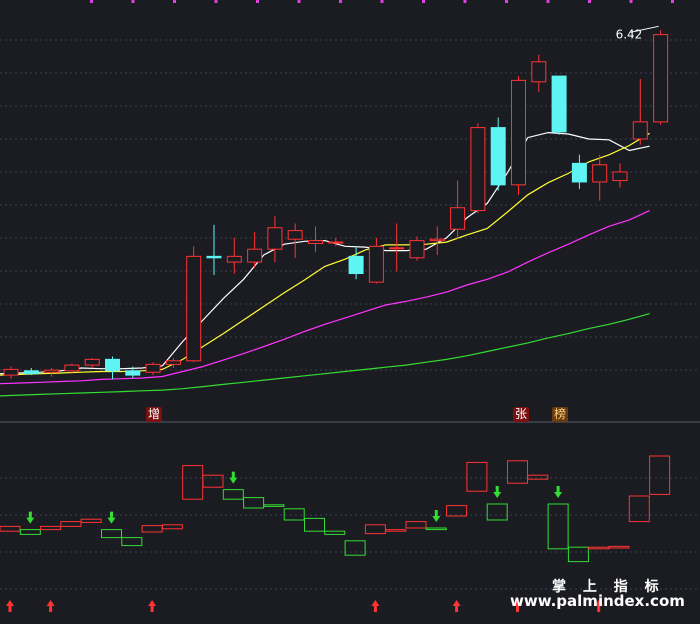 This screenshot has width=700, height=624. Describe the element at coordinates (521, 414) in the screenshot. I see `marker-zhang: 张` at that location.